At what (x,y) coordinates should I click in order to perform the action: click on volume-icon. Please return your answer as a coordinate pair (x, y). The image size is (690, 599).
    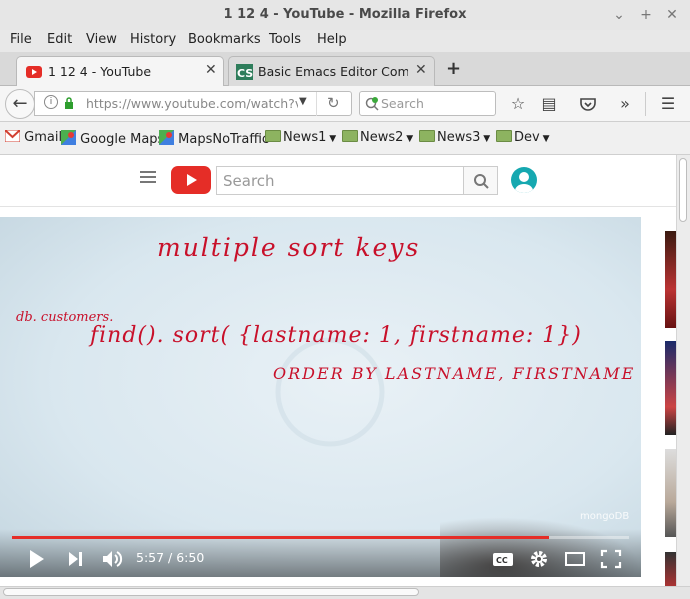
    Looking at the image, I should click on (112, 559).